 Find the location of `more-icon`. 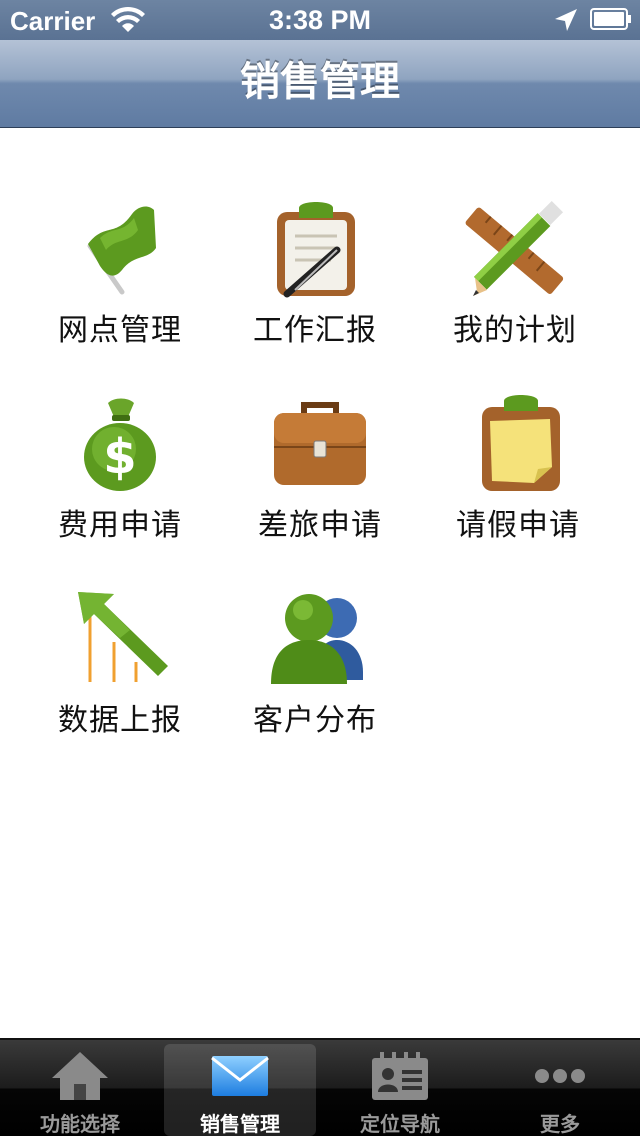

more-icon is located at coordinates (560, 1076).